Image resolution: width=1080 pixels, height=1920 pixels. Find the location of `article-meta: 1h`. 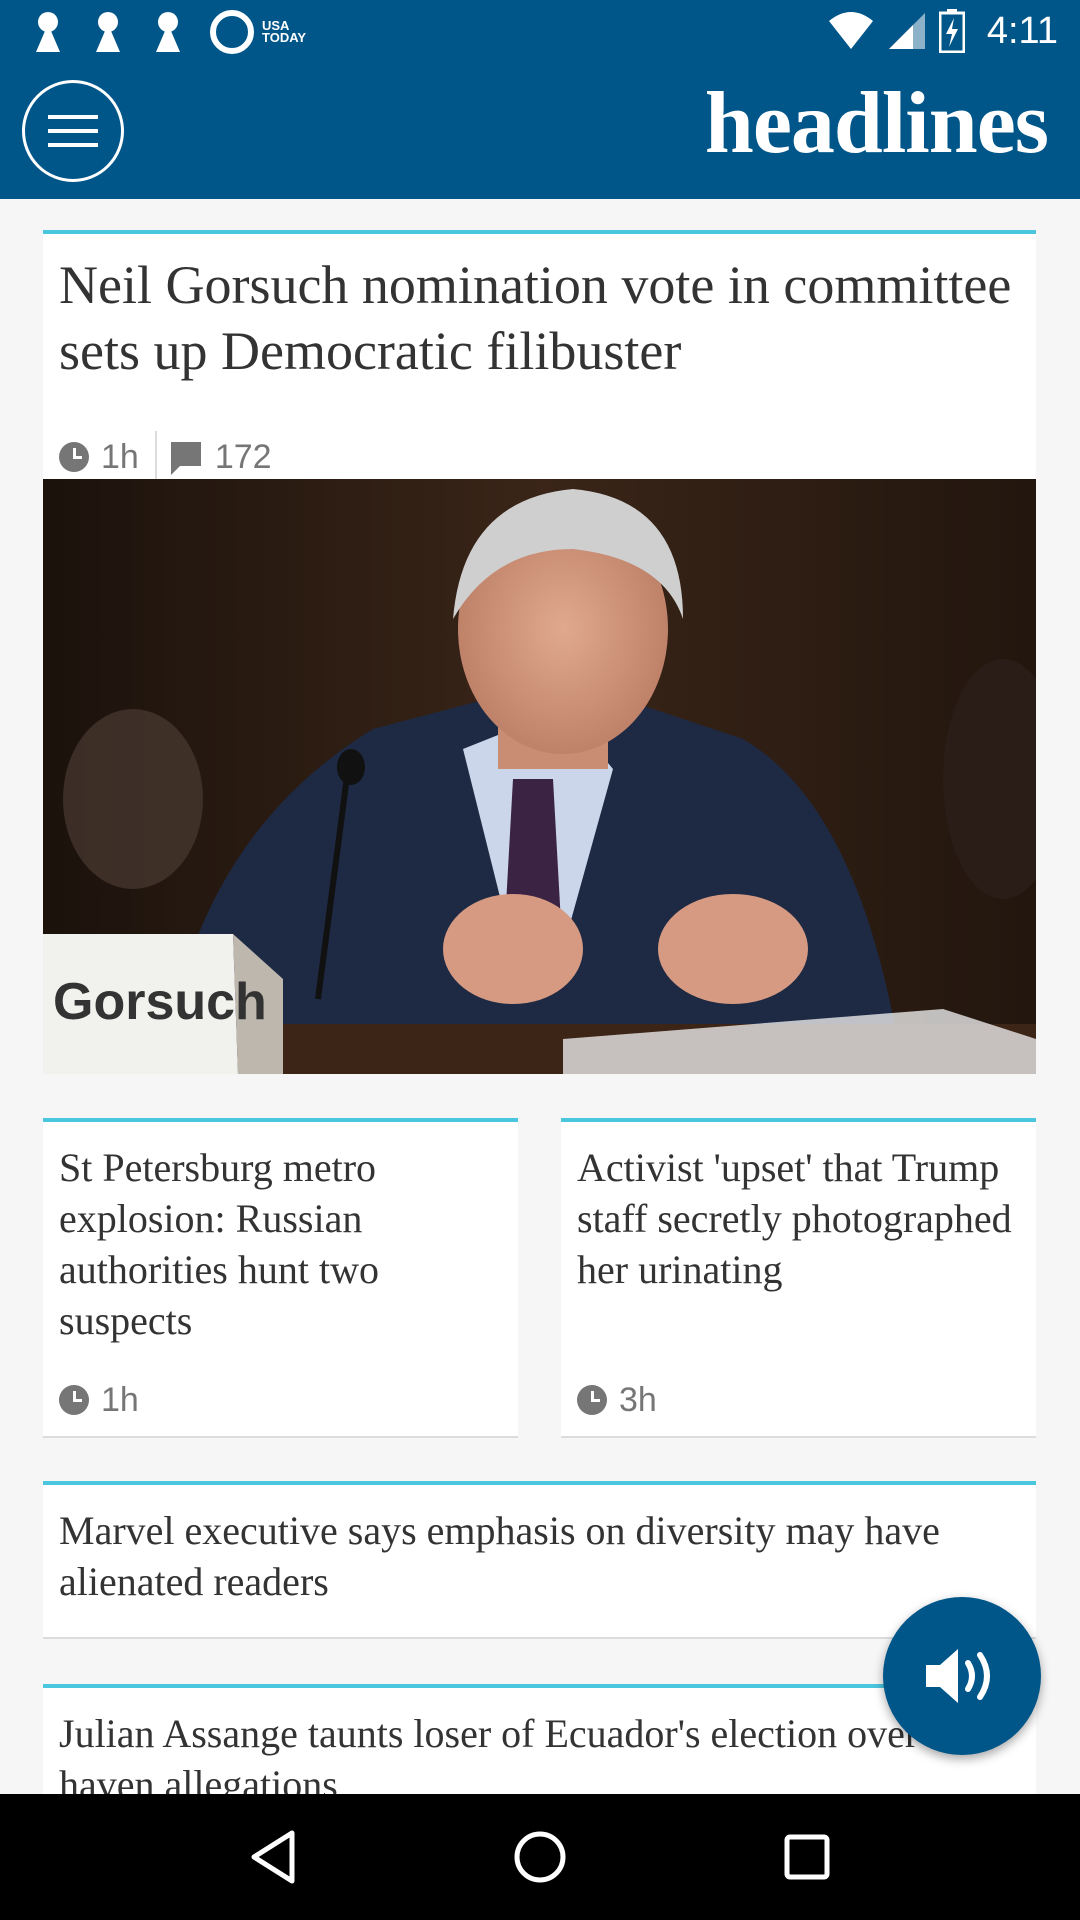

article-meta: 1h is located at coordinates (99, 1400).